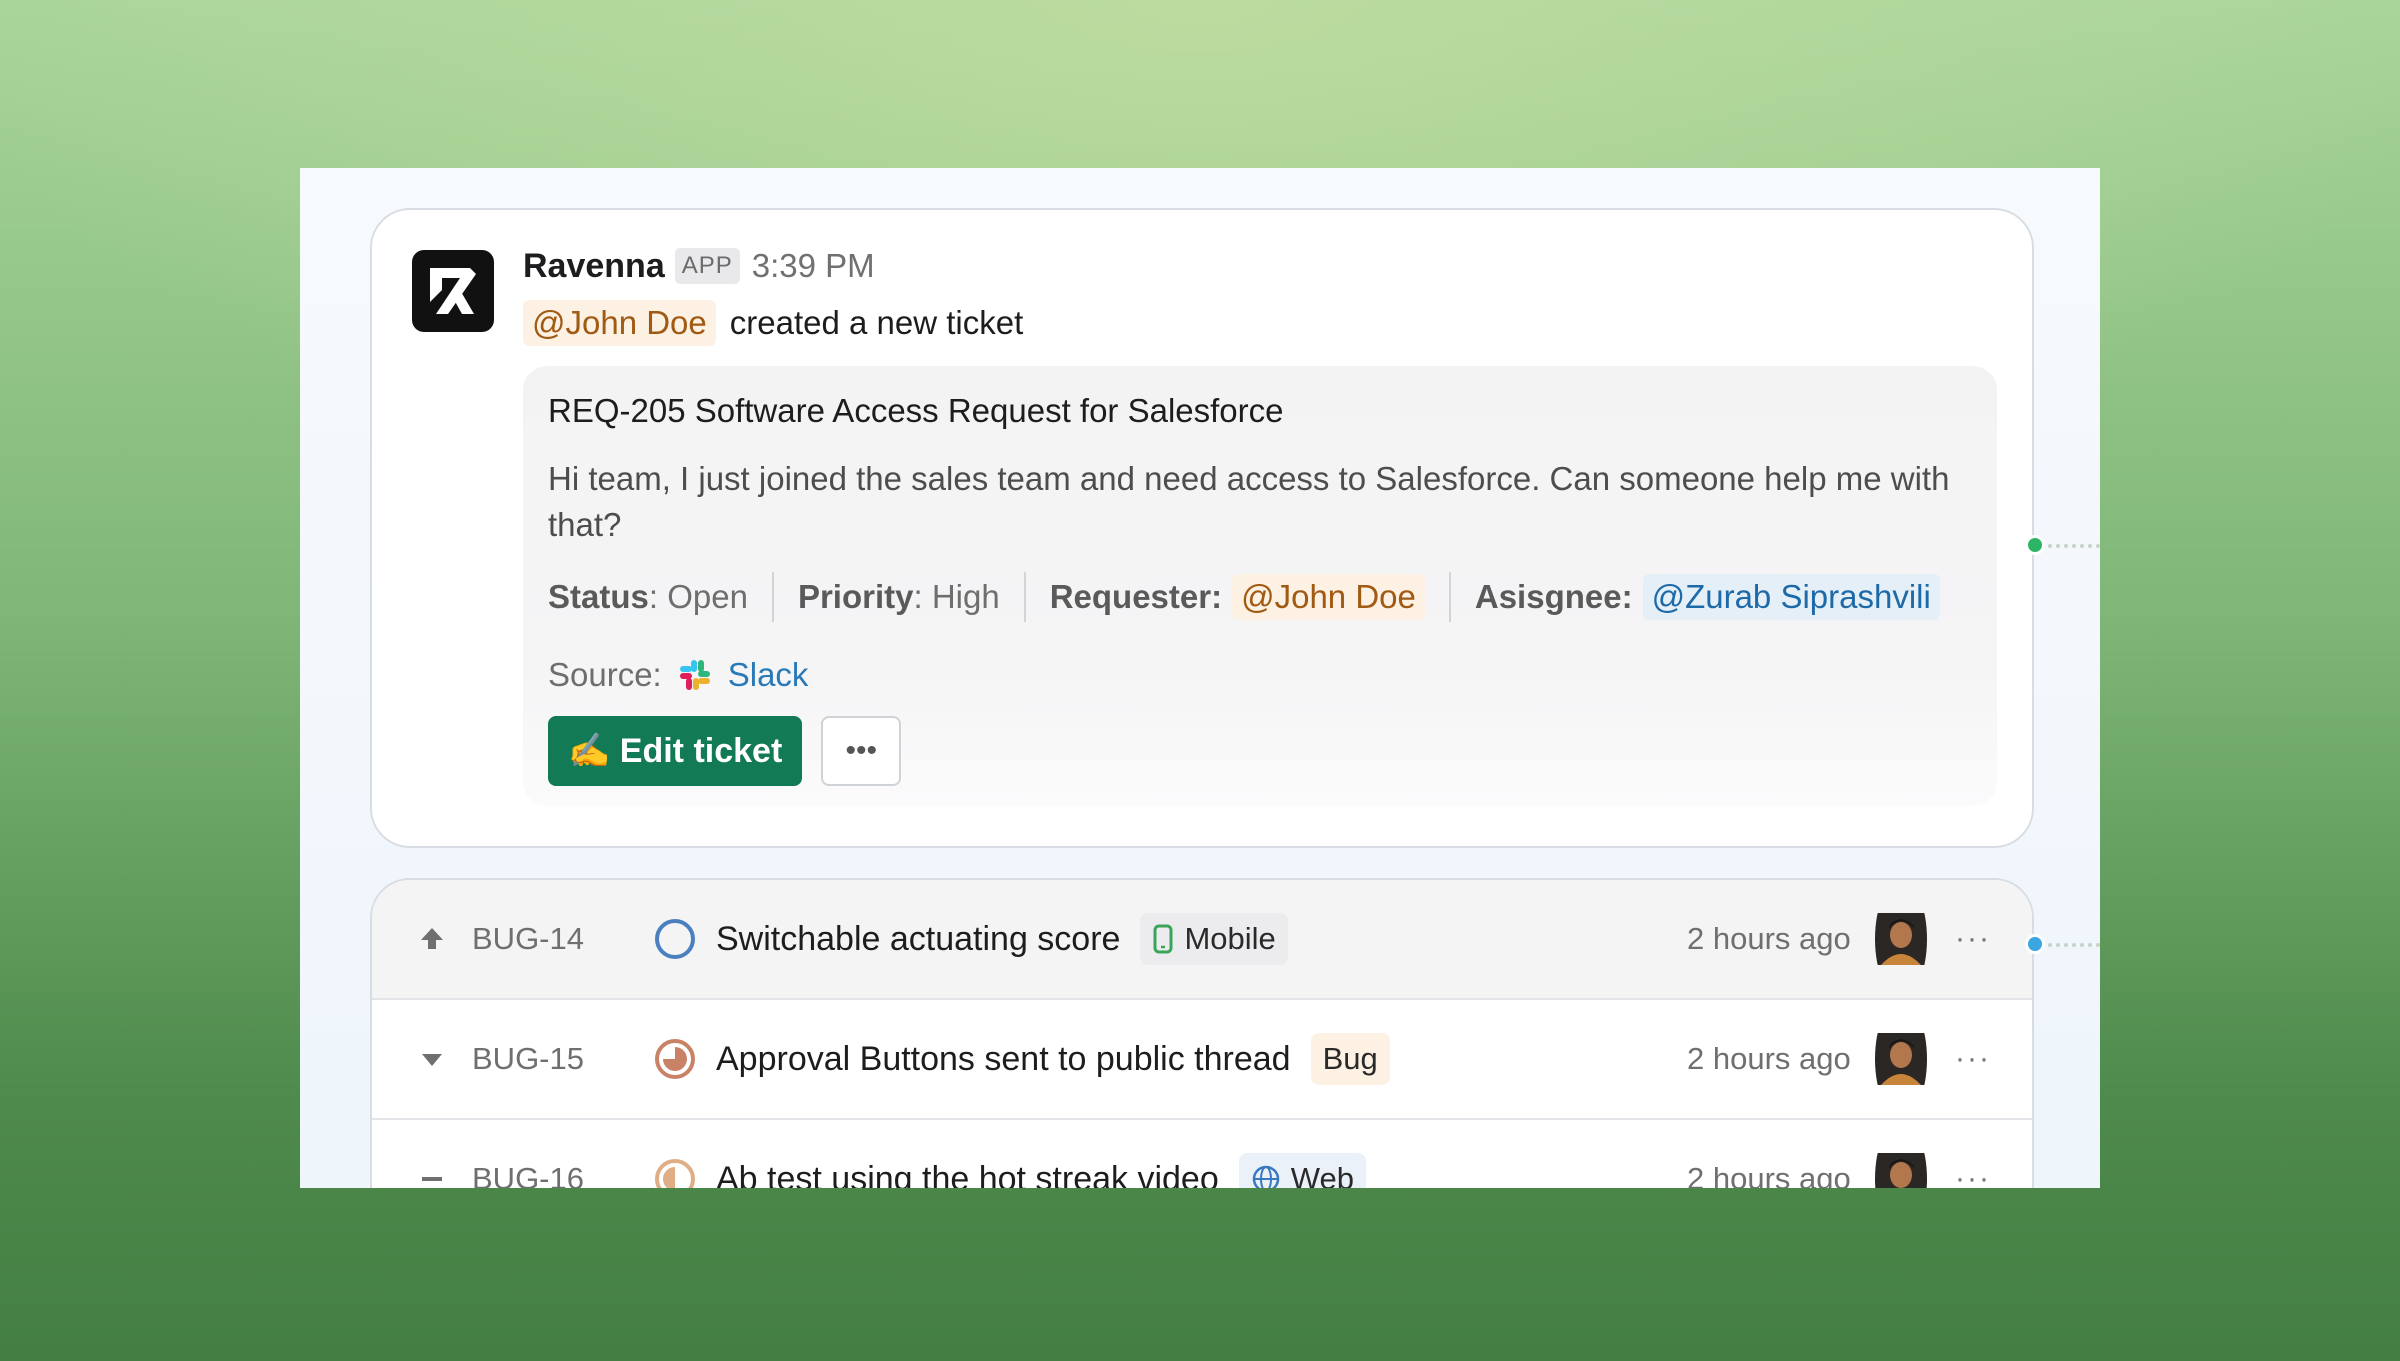  I want to click on status-field: Status: Open, so click(648, 597).